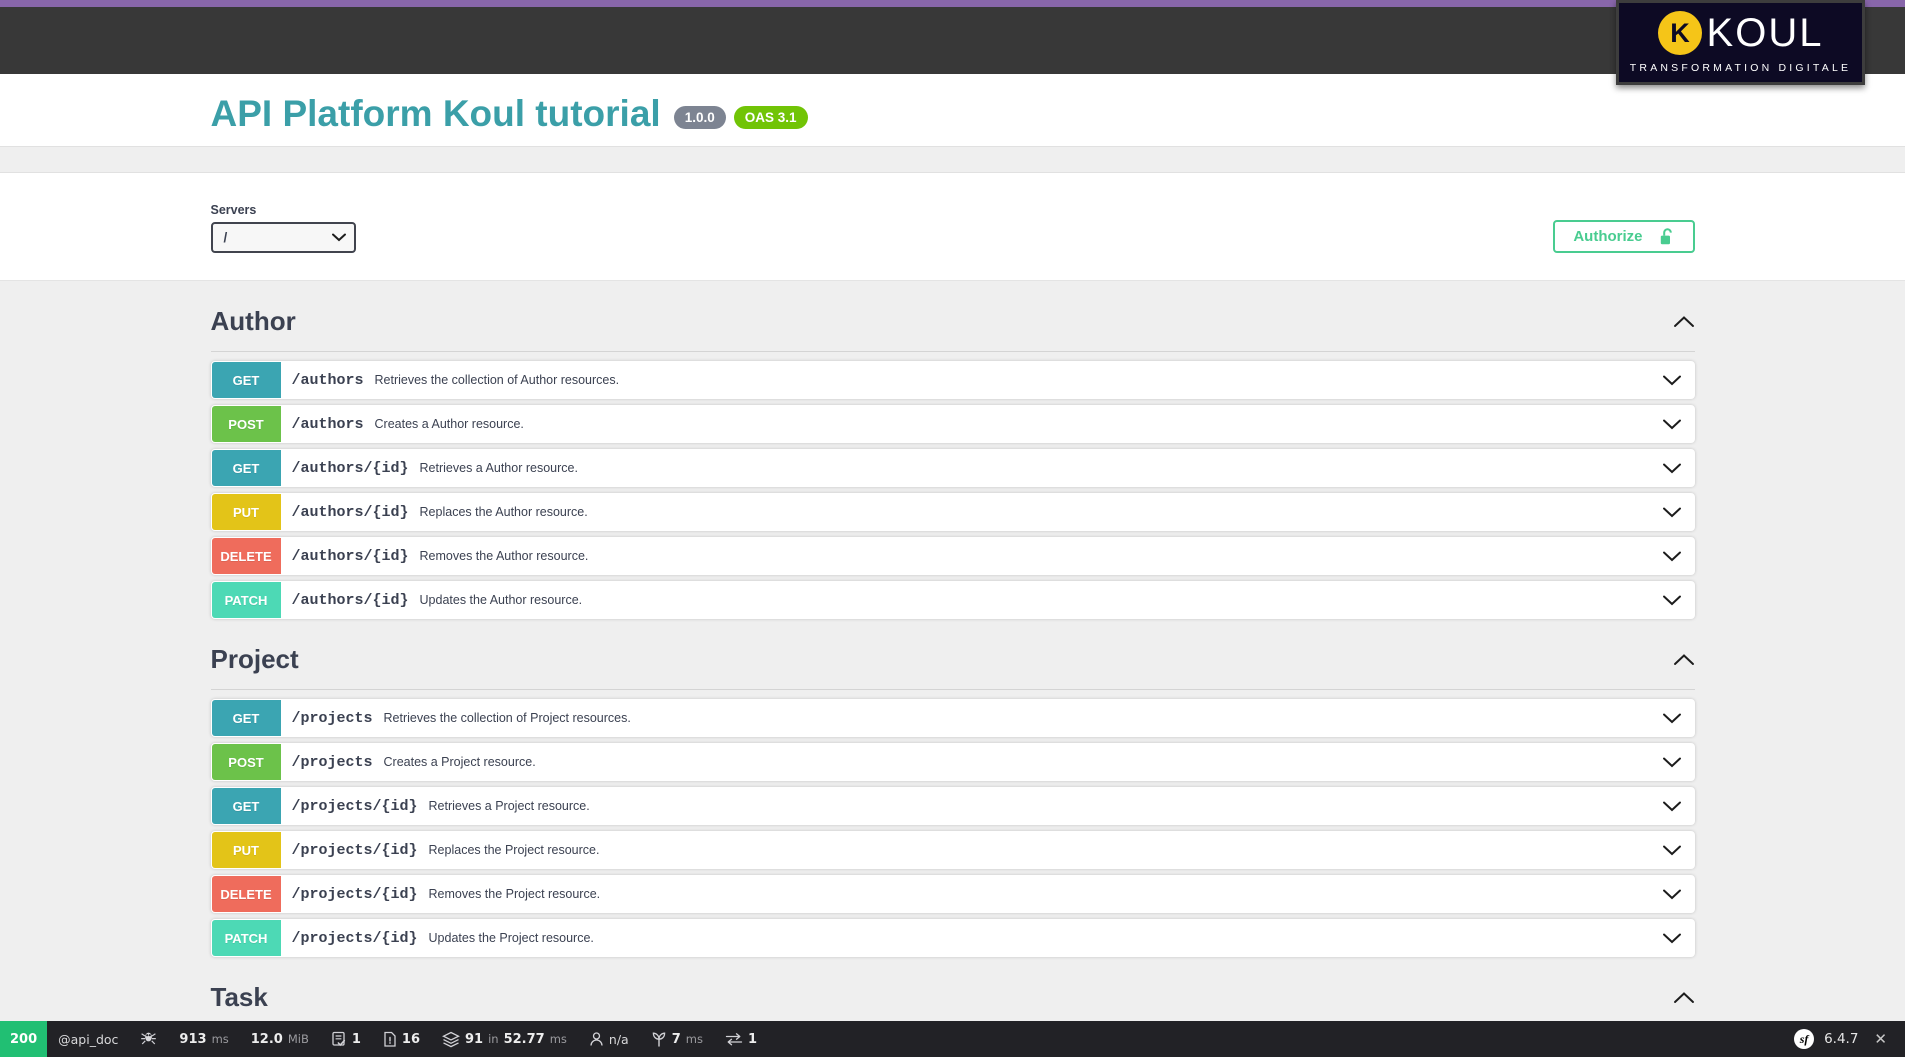 The height and width of the screenshot is (1057, 1905). Describe the element at coordinates (952, 226) in the screenshot. I see `scheme-section: Servers / Authorize` at that location.